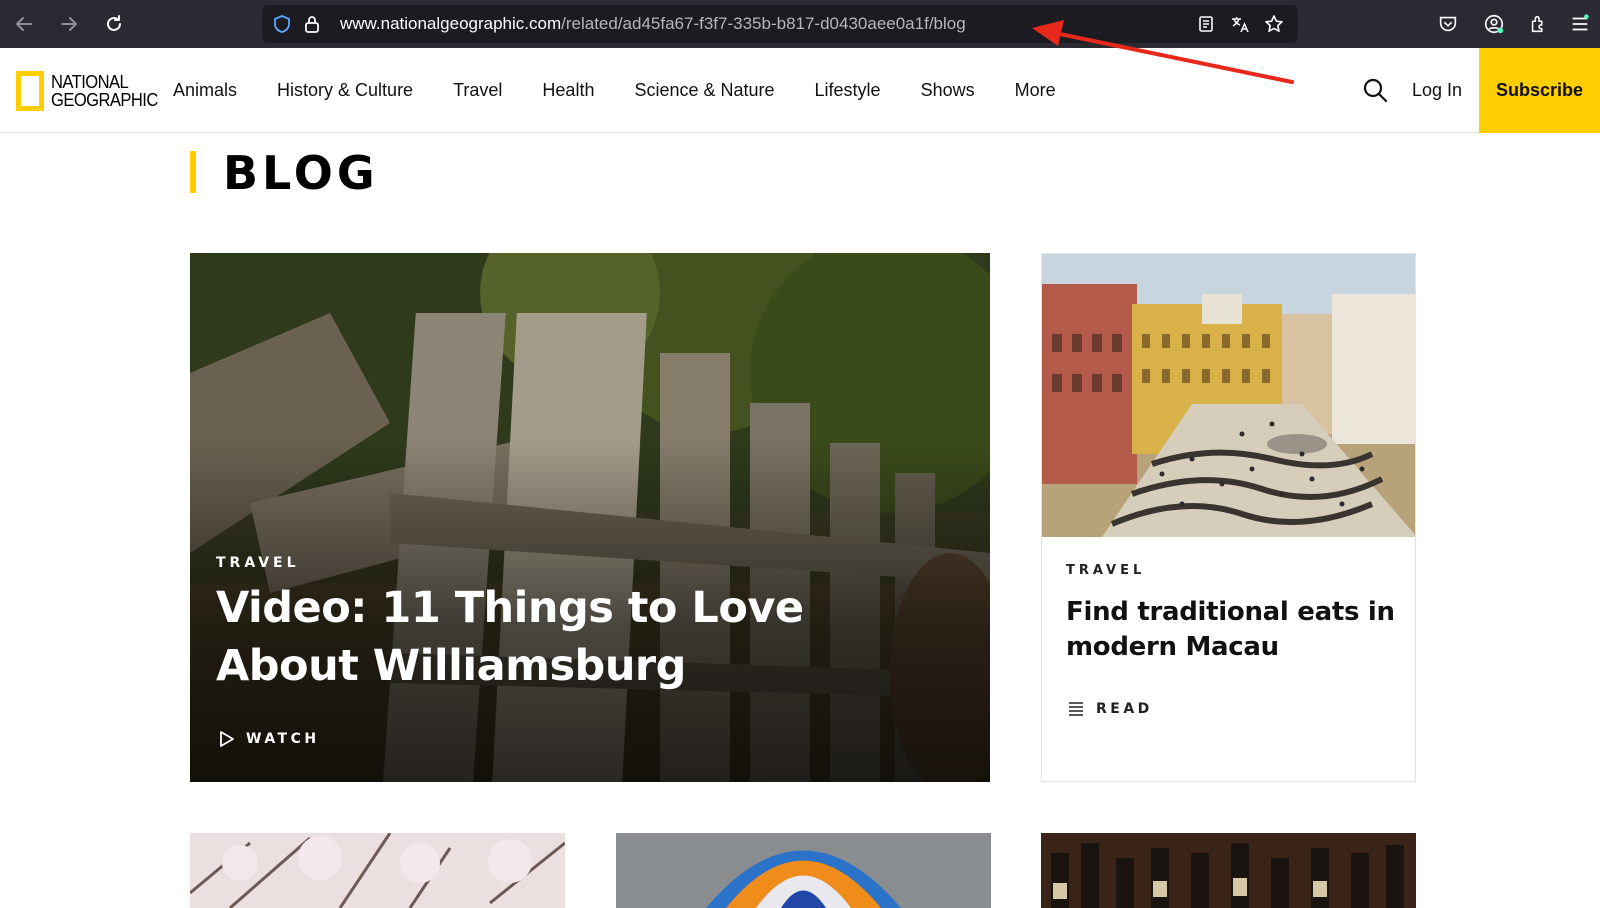 This screenshot has height=908, width=1600. Describe the element at coordinates (258, 563) in the screenshot. I see `feature-kicker: TRAVEL` at that location.